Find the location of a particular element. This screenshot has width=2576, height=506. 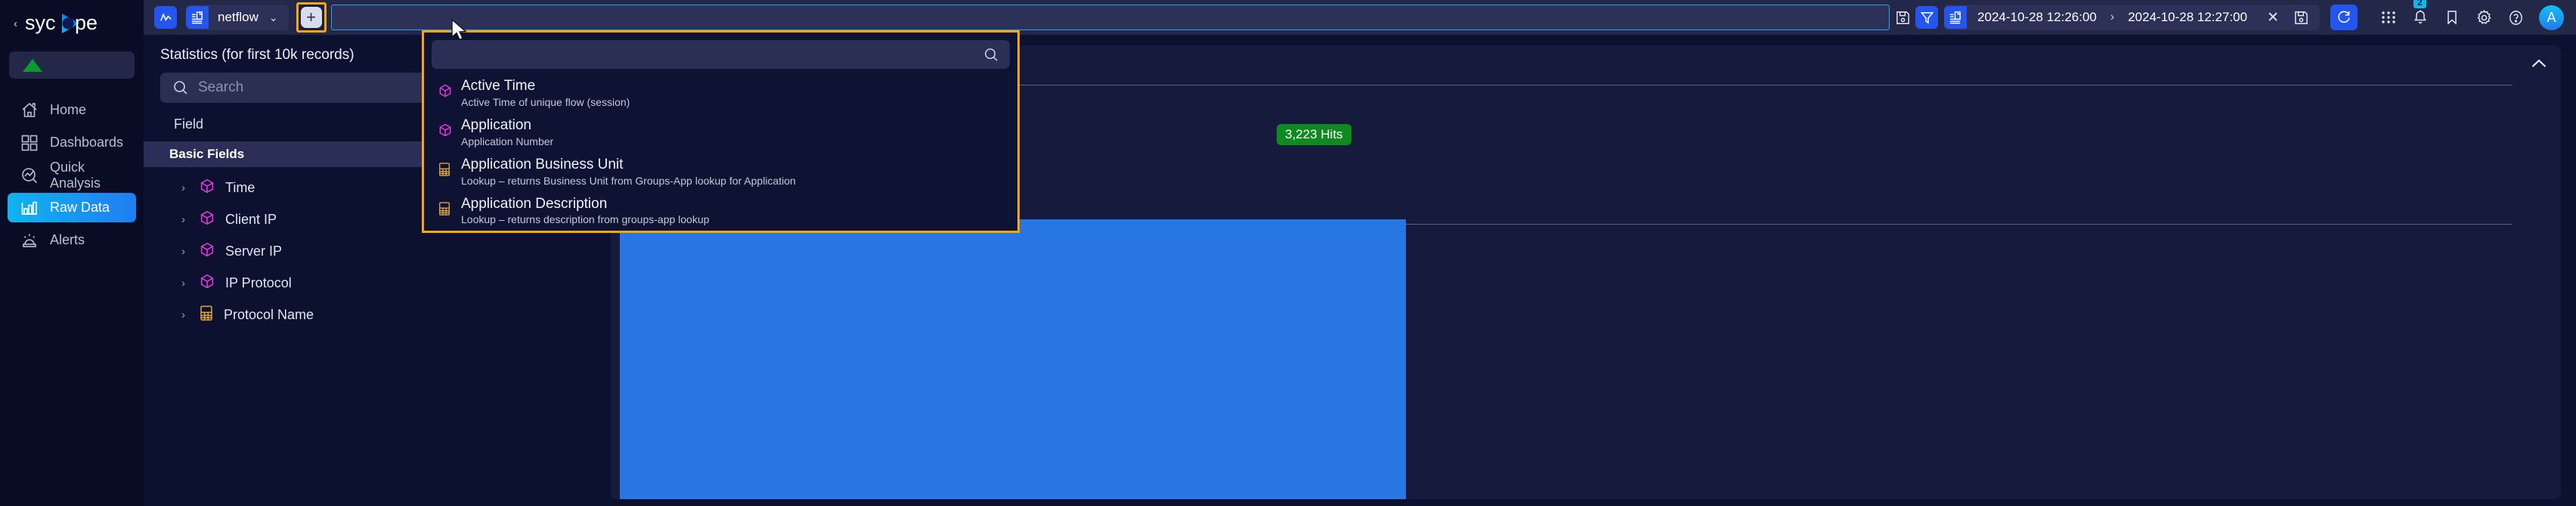

notifications-button: 2 is located at coordinates (2420, 15).